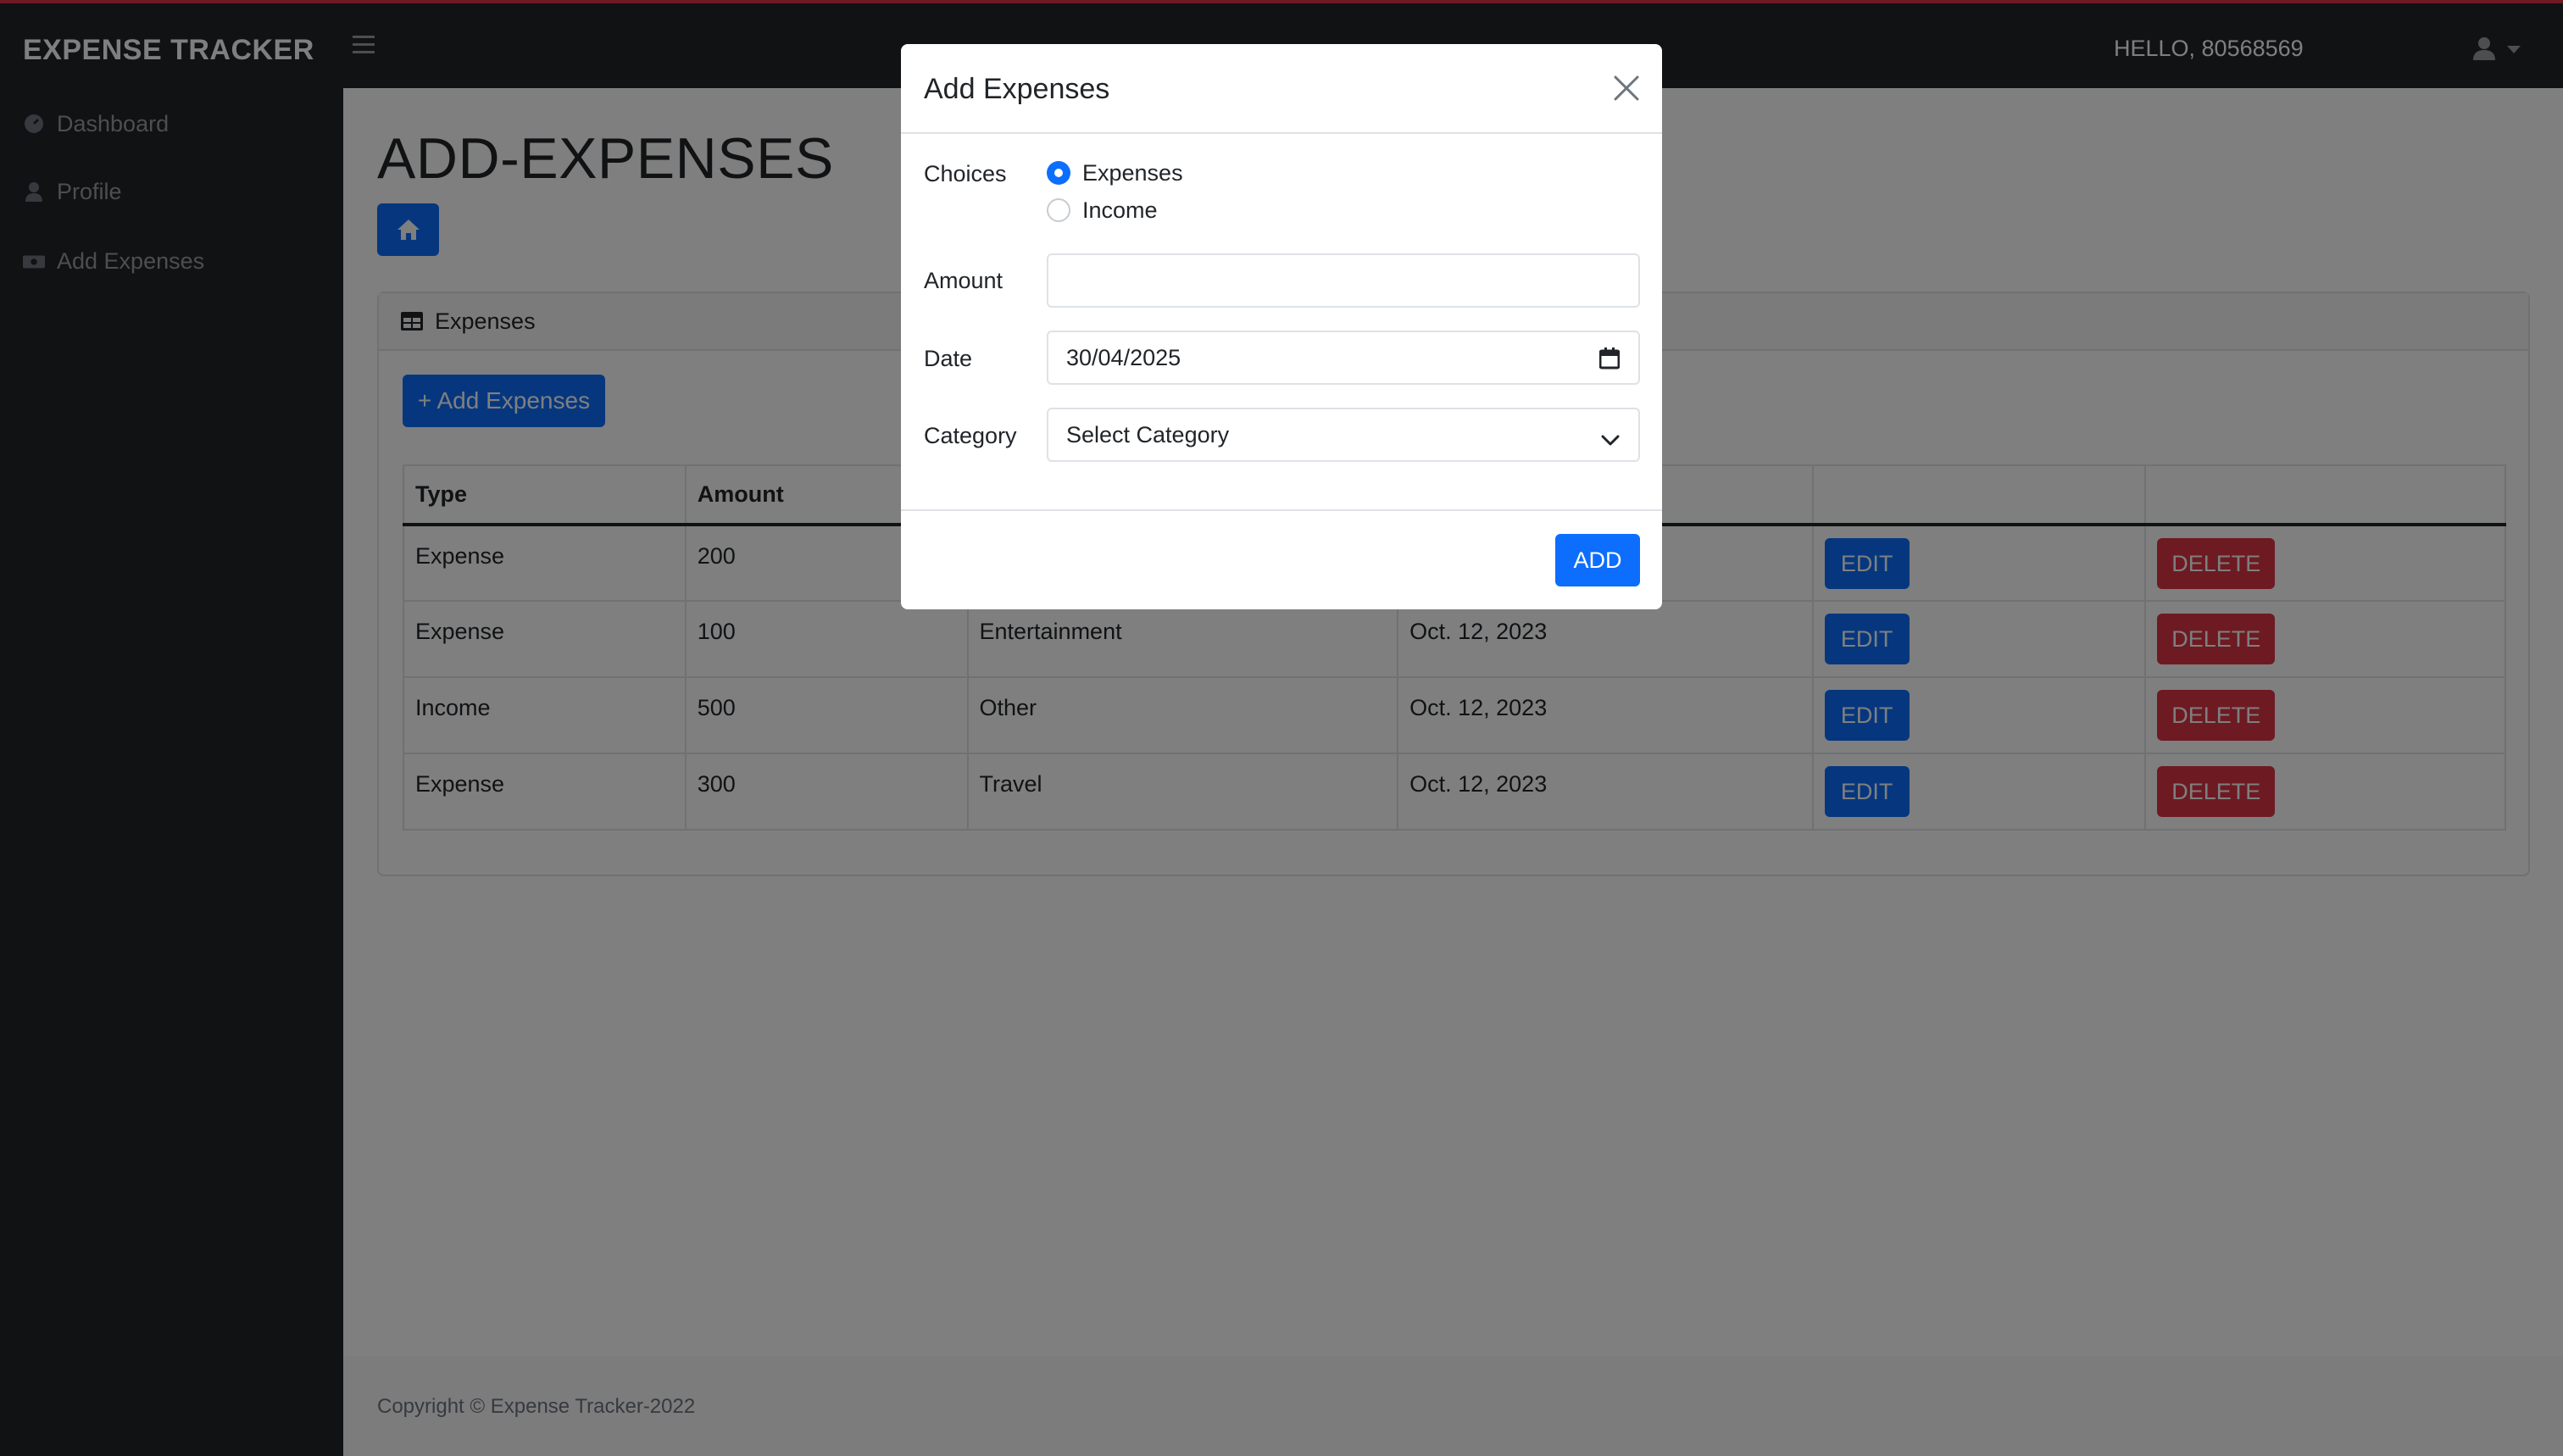  Describe the element at coordinates (1343, 281) in the screenshot. I see `amount-input` at that location.